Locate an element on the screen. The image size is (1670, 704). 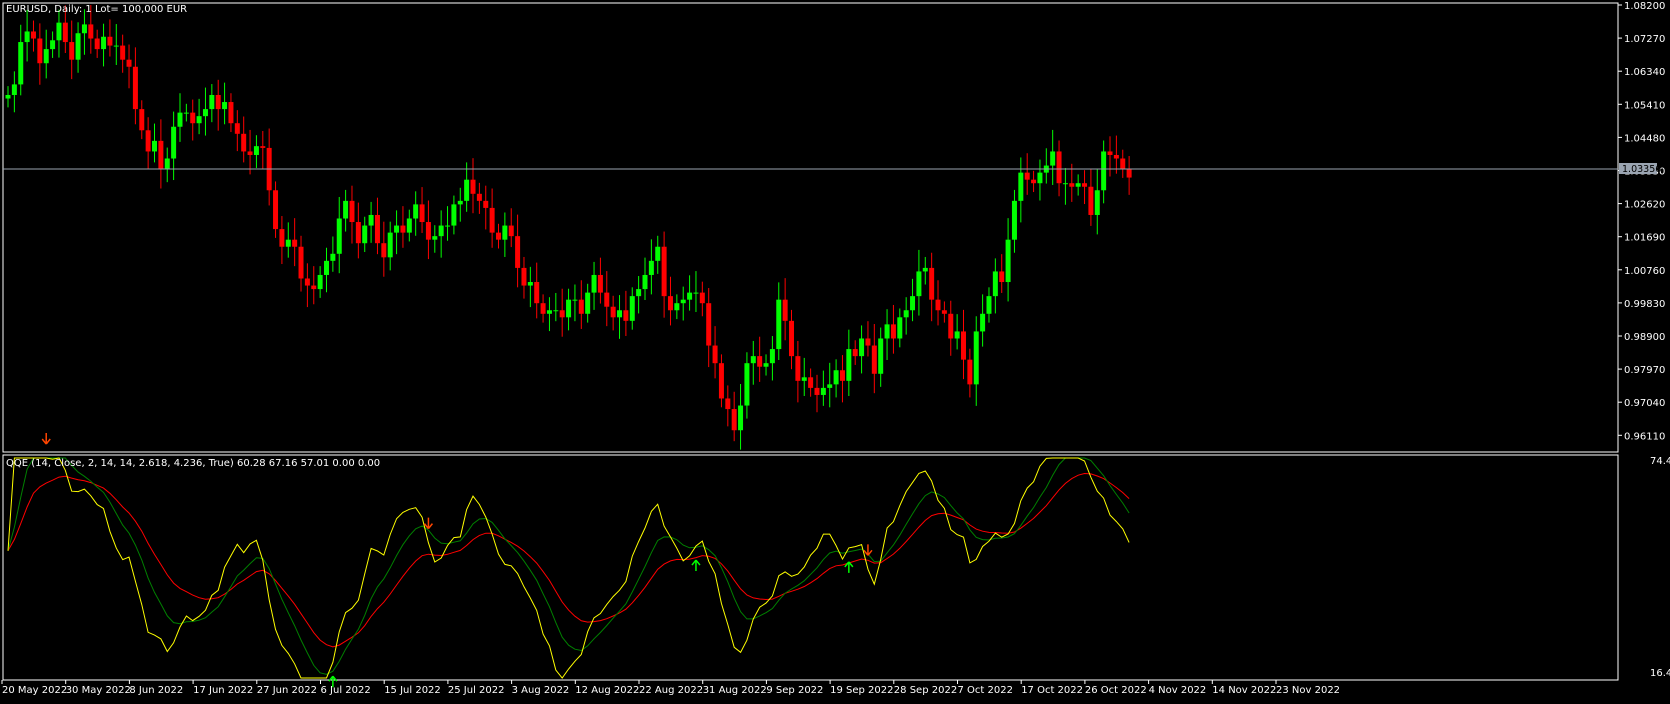
time-tick-label: 9 Sep 2022 is located at coordinates (794, 690).